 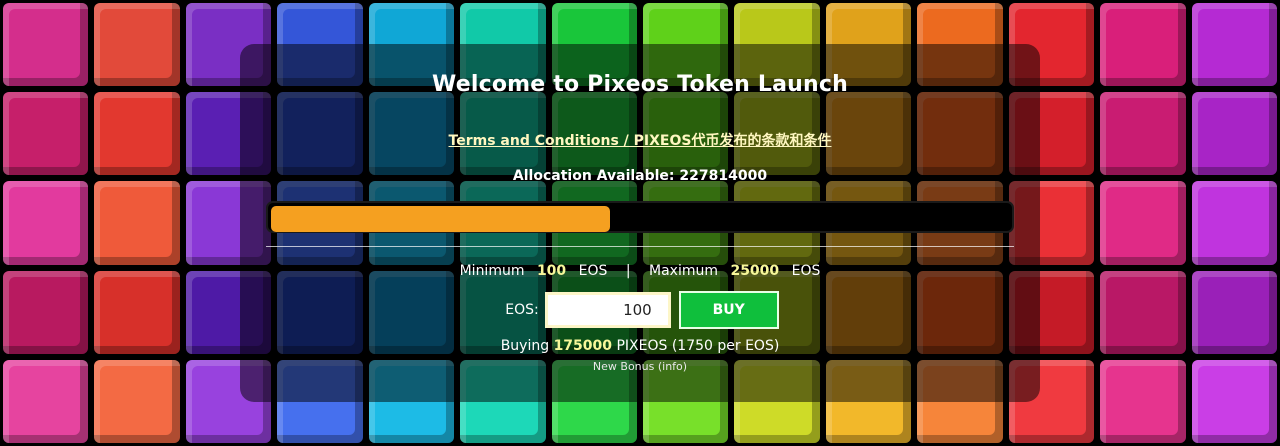 What do you see at coordinates (640, 140) in the screenshot?
I see `terms-and-conditions-link: Terms and Conditions / PIXEOS代币发布的条款和条件` at bounding box center [640, 140].